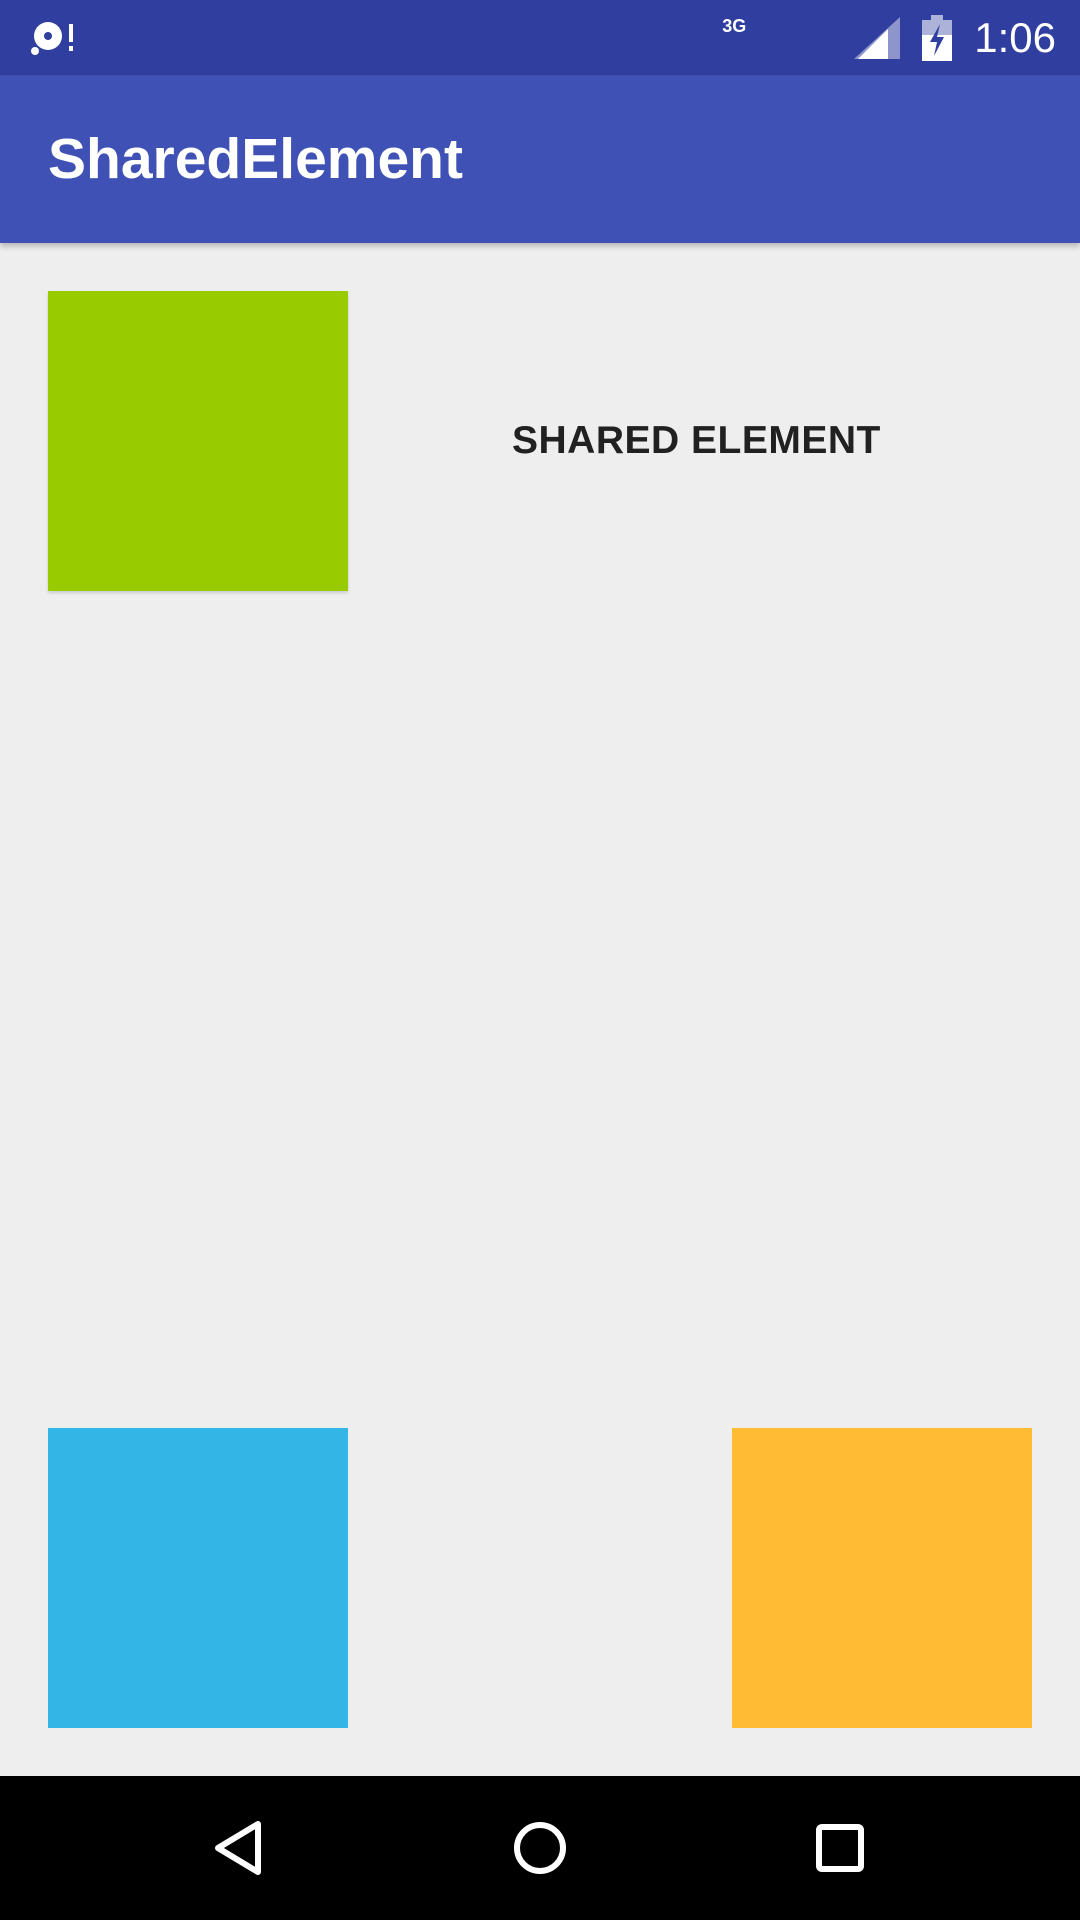  Describe the element at coordinates (240, 1848) in the screenshot. I see `back-icon` at that location.